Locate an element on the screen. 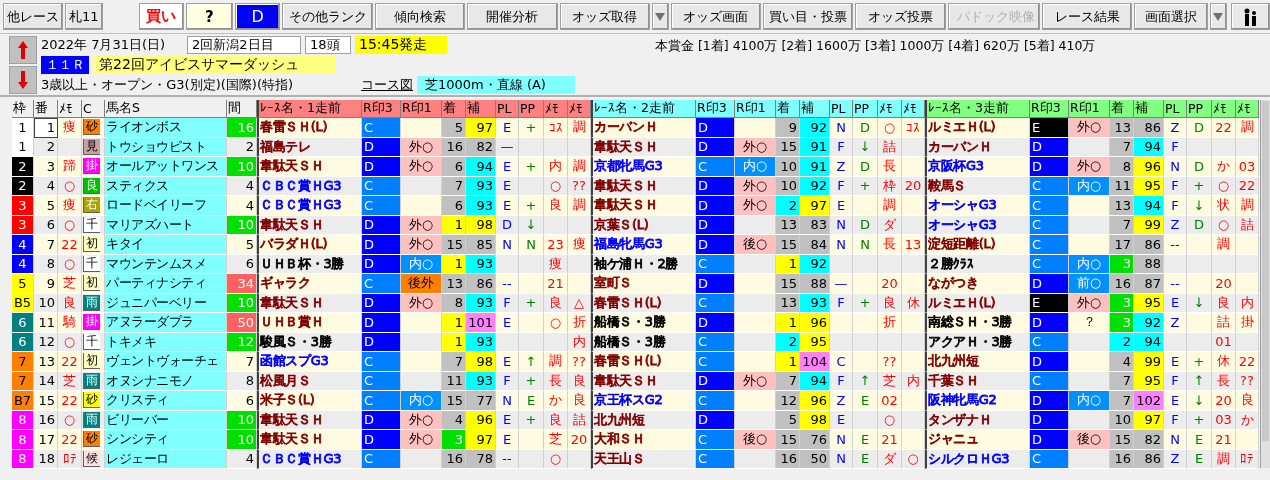  race-name: ルミエＨ(L) is located at coordinates (977, 128).